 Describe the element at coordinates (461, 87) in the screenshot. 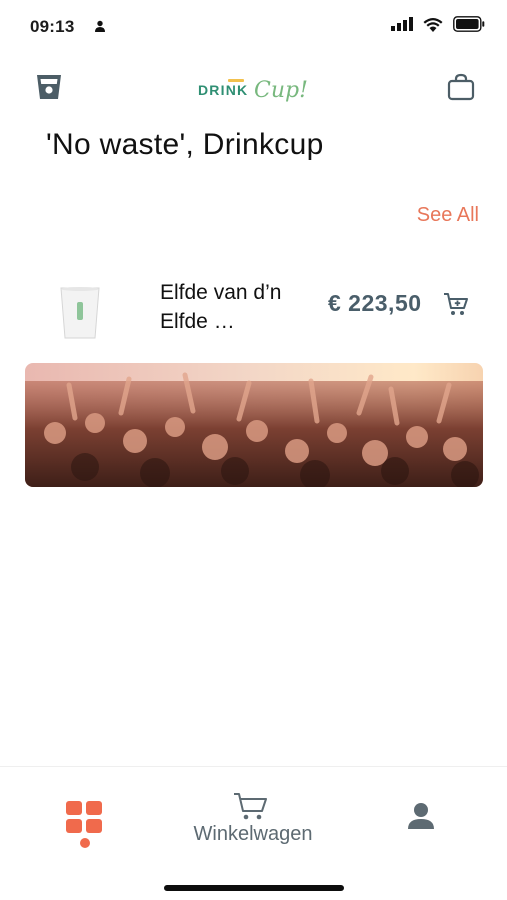

I see `shopping-bag-icon` at that location.